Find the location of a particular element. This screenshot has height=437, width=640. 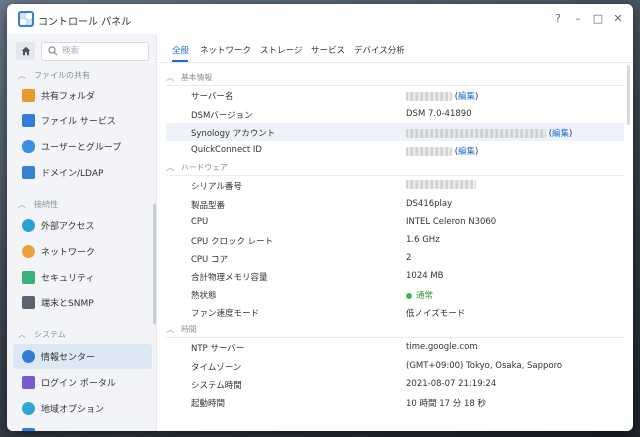

row-label: サーバー名 is located at coordinates (212, 97).